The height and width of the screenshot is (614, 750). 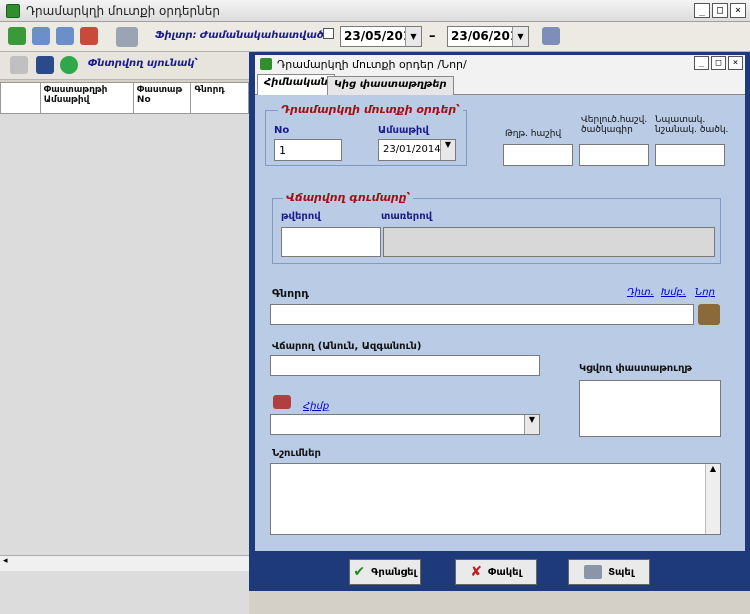 What do you see at coordinates (123, 10) in the screenshot?
I see `window-title: Դրամարկղի մուտքի օրդերներ` at bounding box center [123, 10].